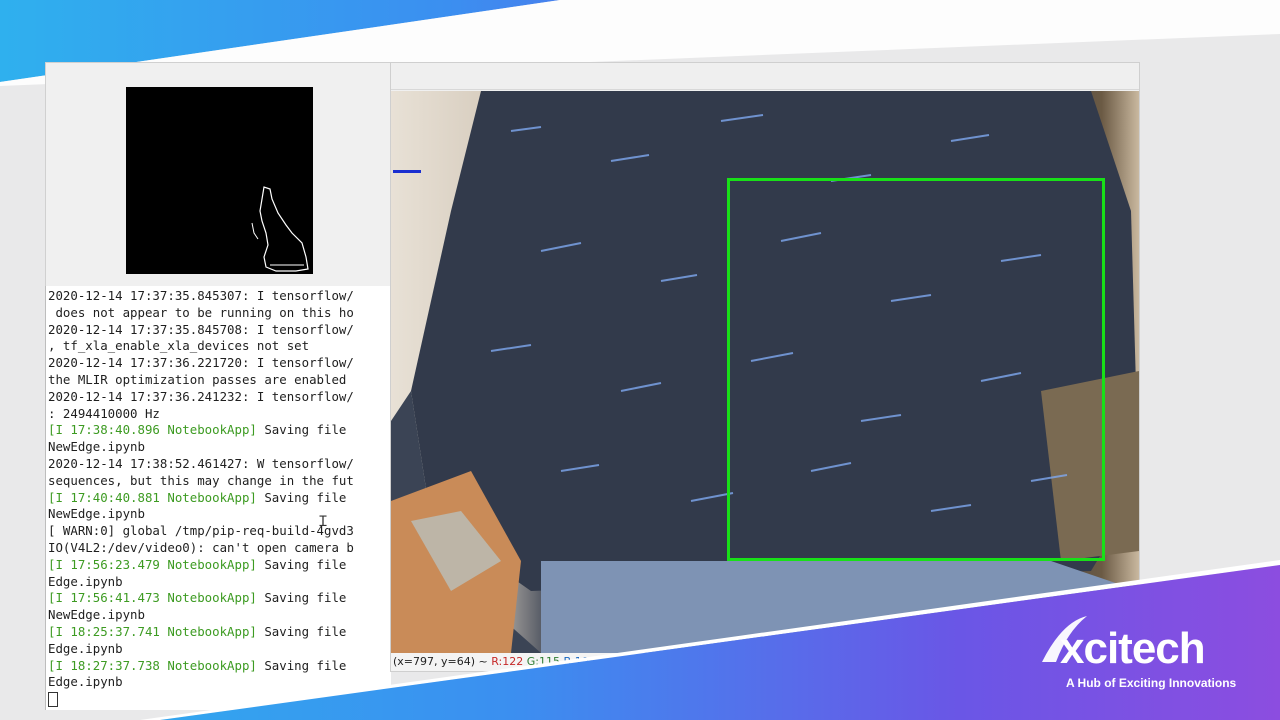  I want to click on text-cursor-icon: Ｉ, so click(323, 522).